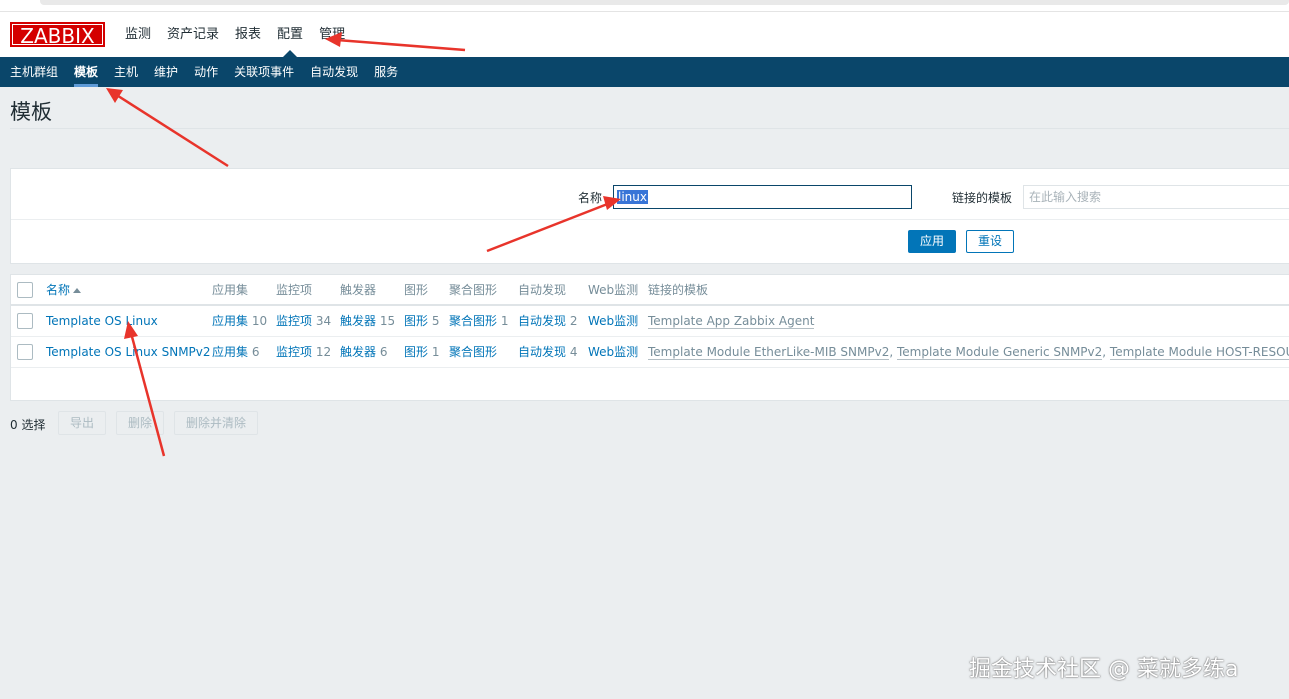 This screenshot has width=1289, height=699. What do you see at coordinates (542, 290) in the screenshot?
I see `header-discovery: 自动发现` at bounding box center [542, 290].